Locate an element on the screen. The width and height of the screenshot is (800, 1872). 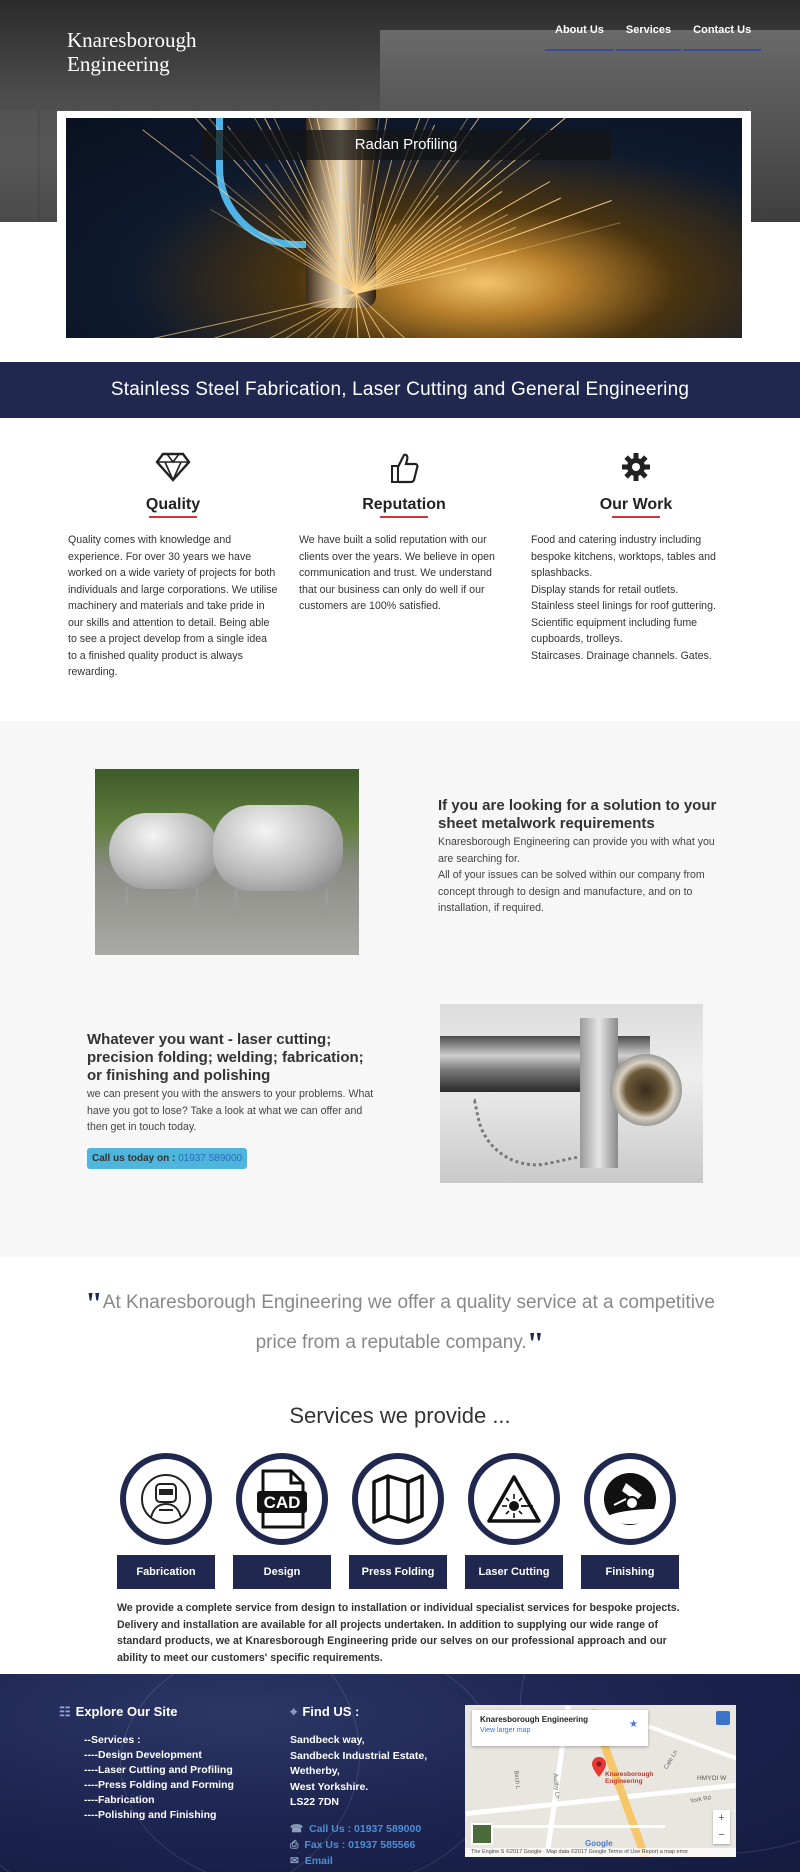
map-zoom-control: + − is located at coordinates (721, 1827).